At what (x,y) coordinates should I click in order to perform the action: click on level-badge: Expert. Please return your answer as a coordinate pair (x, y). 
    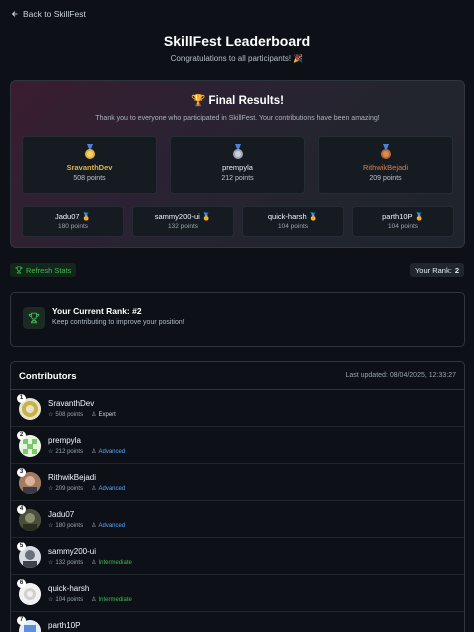
    Looking at the image, I should click on (107, 414).